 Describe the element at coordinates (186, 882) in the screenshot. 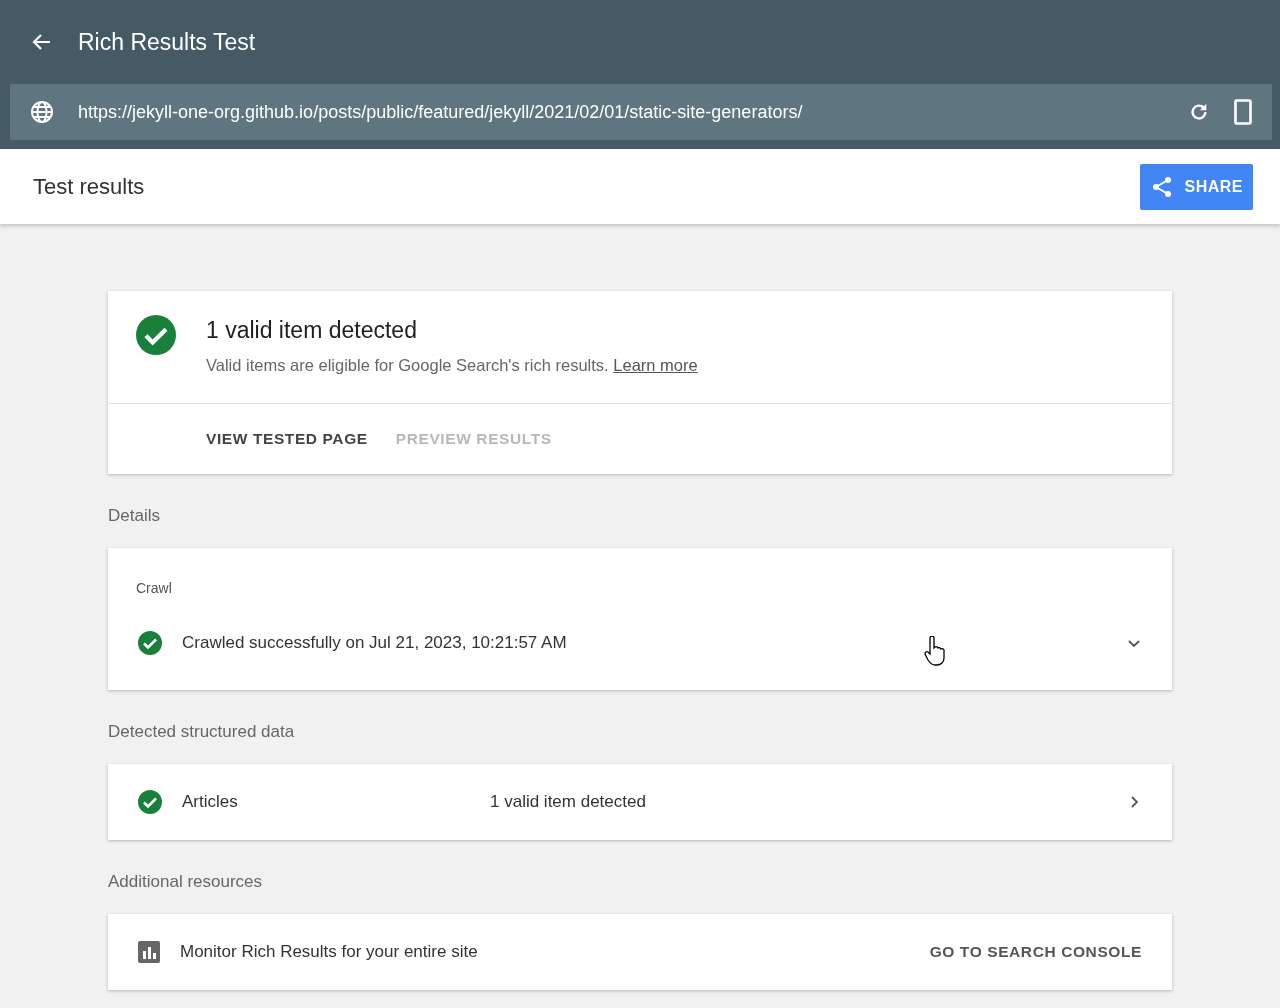

I see `section-heading: Additional resources` at that location.